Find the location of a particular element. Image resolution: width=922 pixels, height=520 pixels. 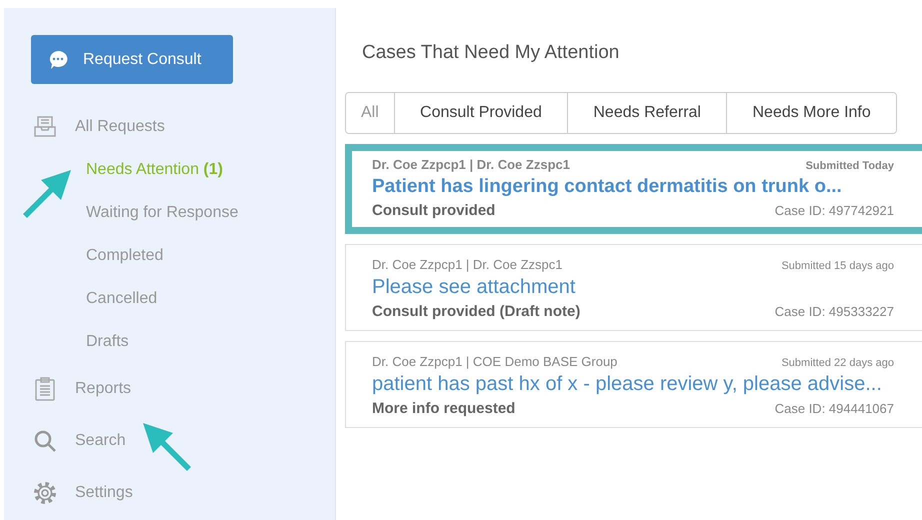

settings-icon is located at coordinates (45, 493).